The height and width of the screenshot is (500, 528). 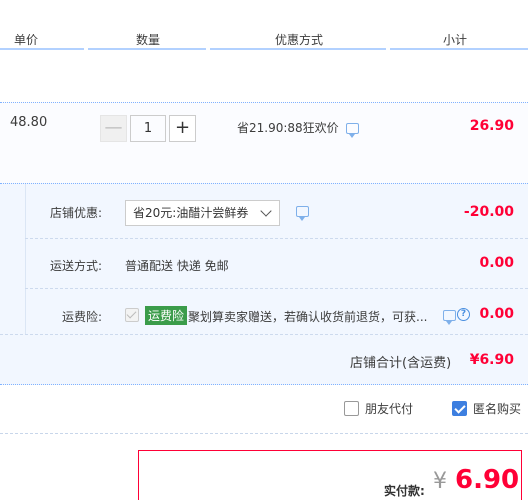 I want to click on anonymous-purchase-option: 匿名购买, so click(x=486, y=408).